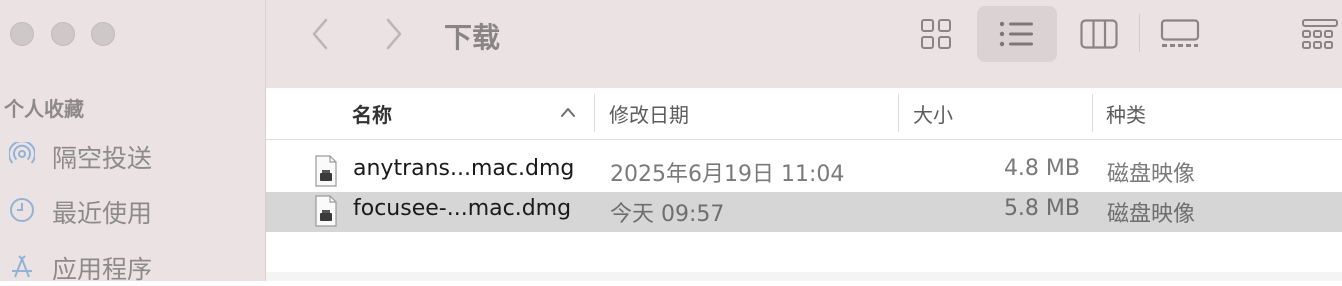  Describe the element at coordinates (649, 113) in the screenshot. I see `column-header-date: 修改日期` at that location.